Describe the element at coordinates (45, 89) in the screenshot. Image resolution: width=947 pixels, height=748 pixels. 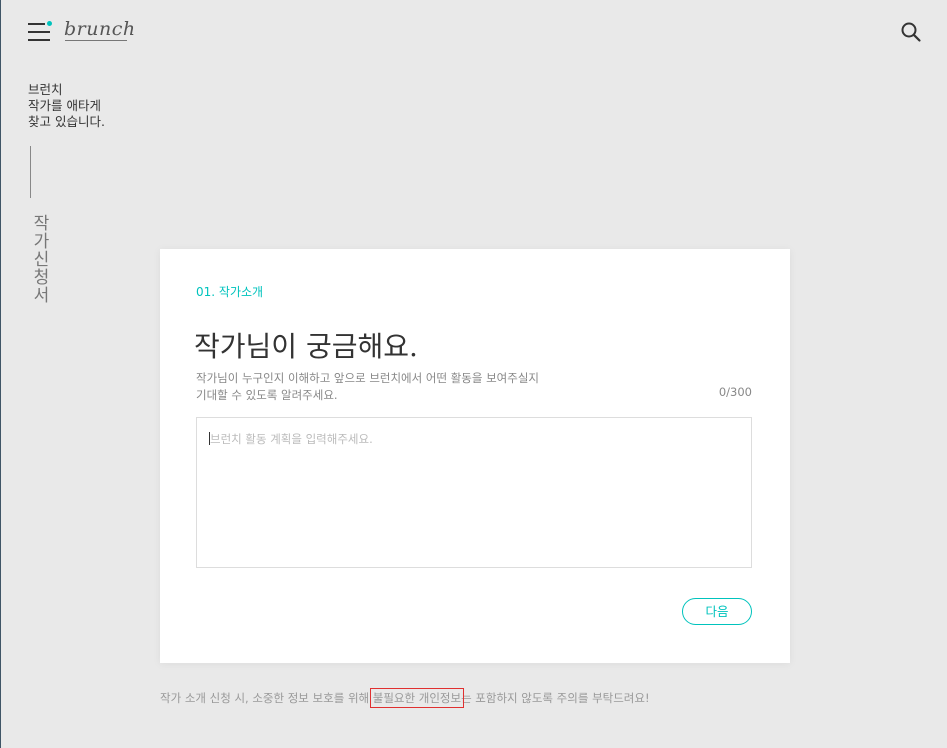
I see `tagline-line: 브런치` at that location.